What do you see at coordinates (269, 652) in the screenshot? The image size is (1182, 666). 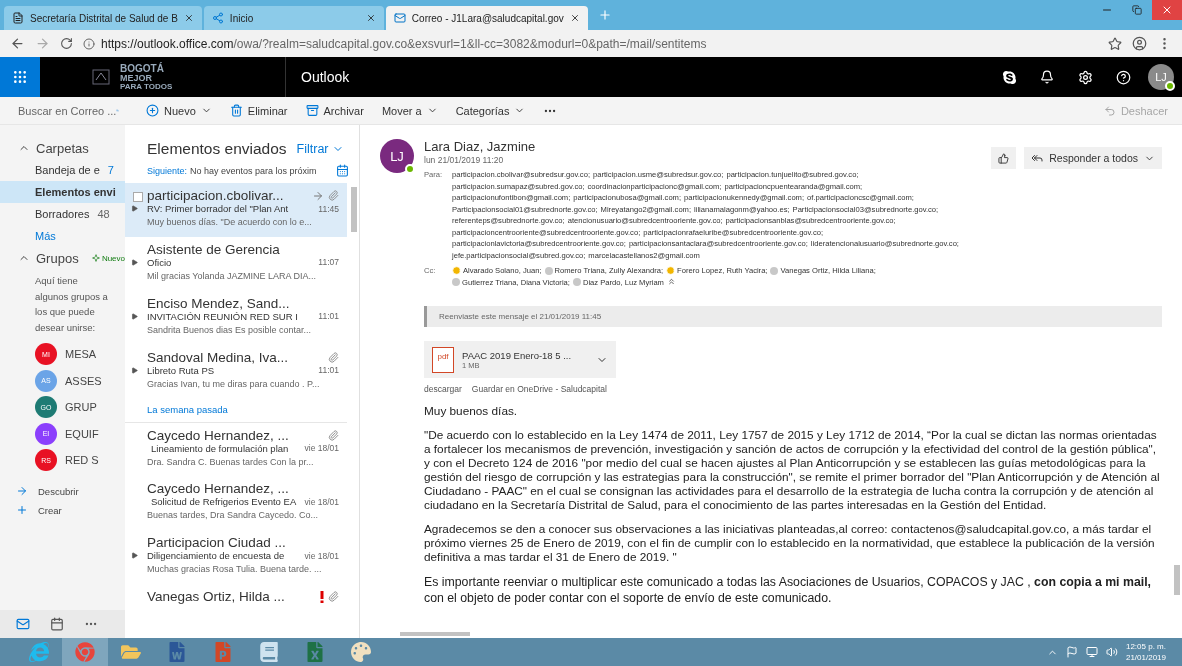 I see `book-icon` at bounding box center [269, 652].